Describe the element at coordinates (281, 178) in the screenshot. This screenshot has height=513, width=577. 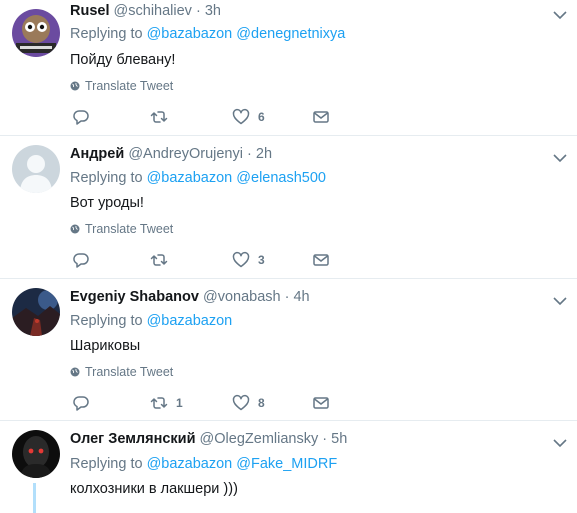
I see `mention-link: @elenash500` at that location.